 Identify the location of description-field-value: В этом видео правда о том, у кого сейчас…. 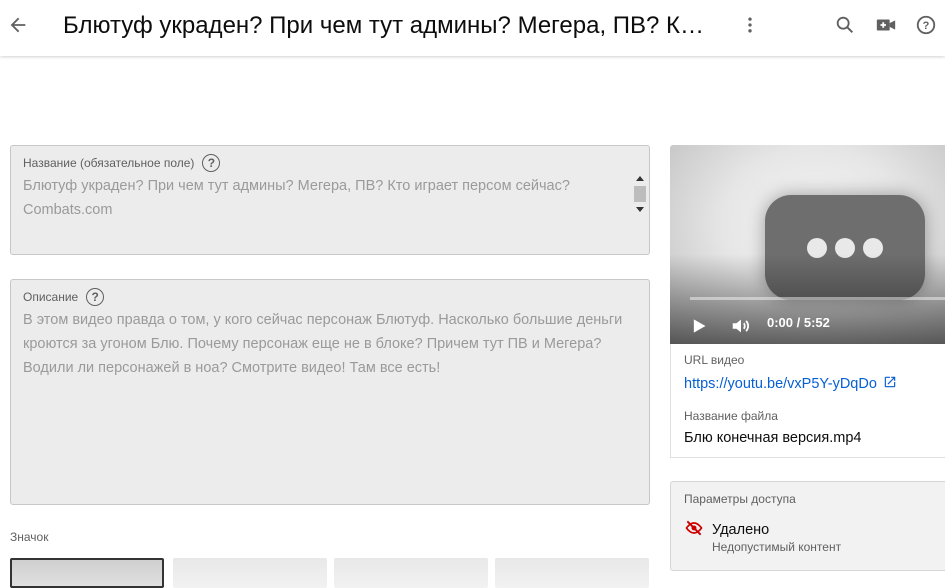
(323, 344).